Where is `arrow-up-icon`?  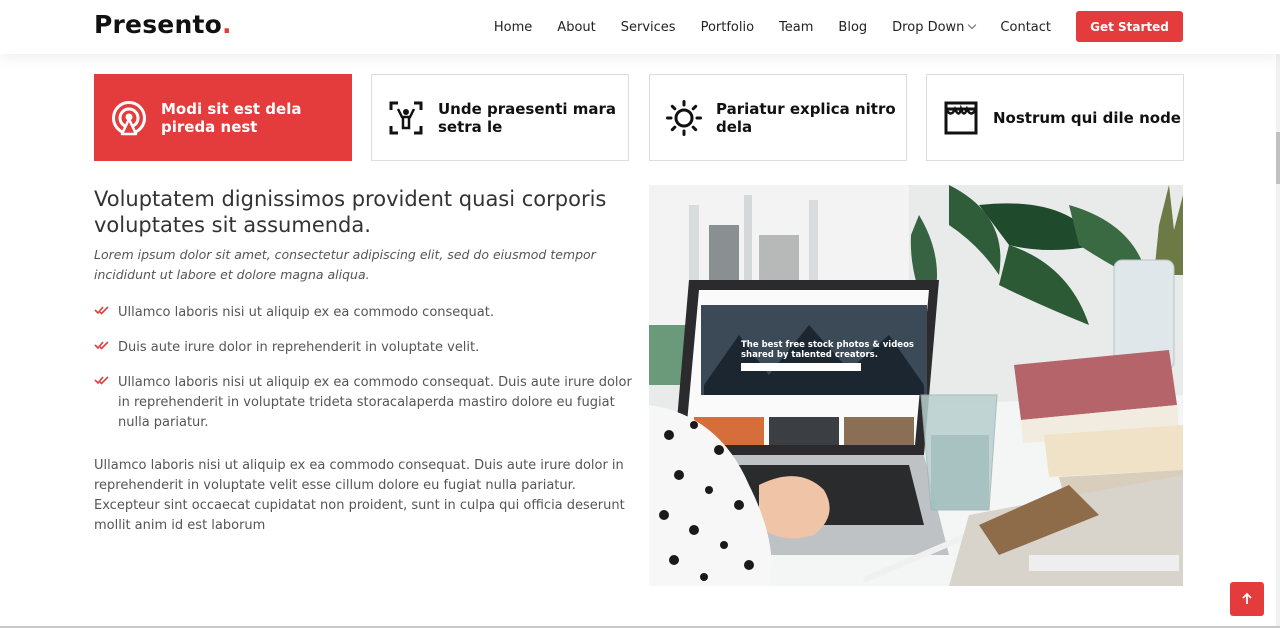 arrow-up-icon is located at coordinates (1247, 598).